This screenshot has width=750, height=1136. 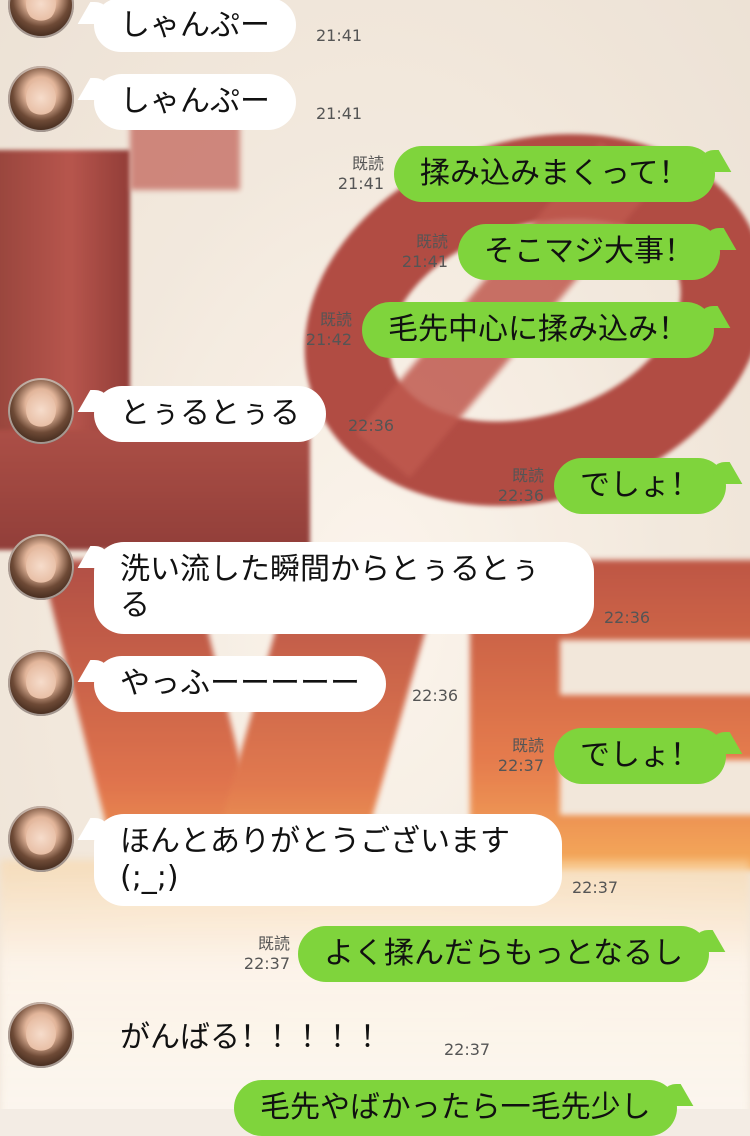 I want to click on message-text: 揉み込みまくって！, so click(x=554, y=173).